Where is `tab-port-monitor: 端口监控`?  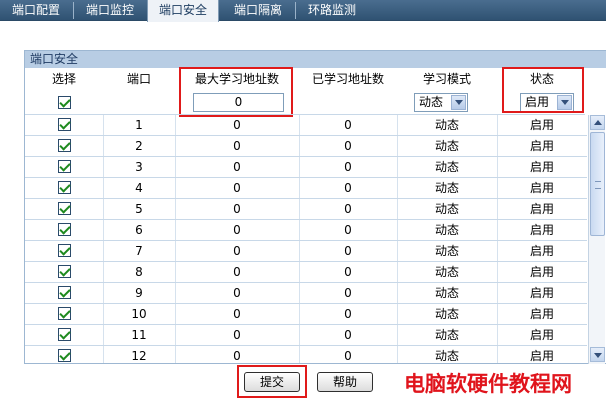
tab-port-monitor: 端口监控 is located at coordinates (110, 10).